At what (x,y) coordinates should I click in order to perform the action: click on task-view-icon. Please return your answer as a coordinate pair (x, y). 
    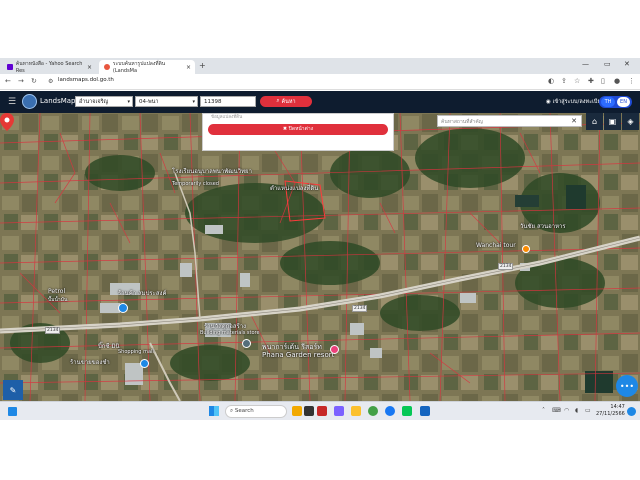
    Looking at the image, I should click on (309, 411).